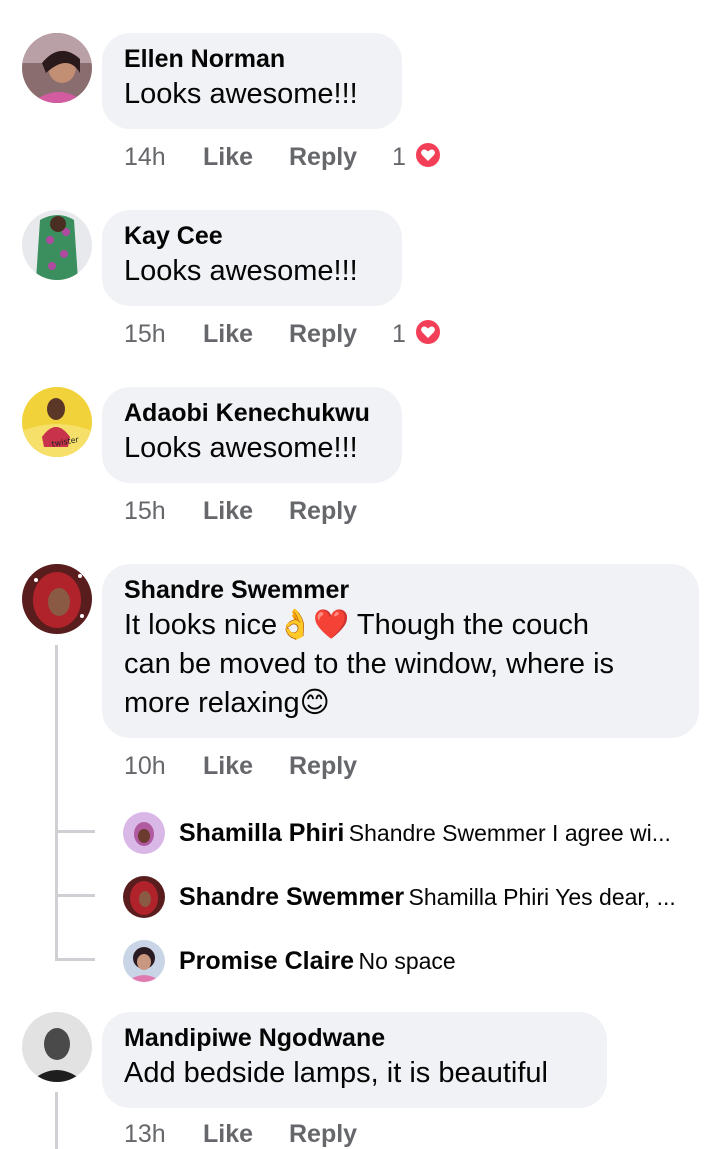 The image size is (720, 1149). What do you see at coordinates (266, 961) in the screenshot?
I see `reply-author: Promise Claire` at bounding box center [266, 961].